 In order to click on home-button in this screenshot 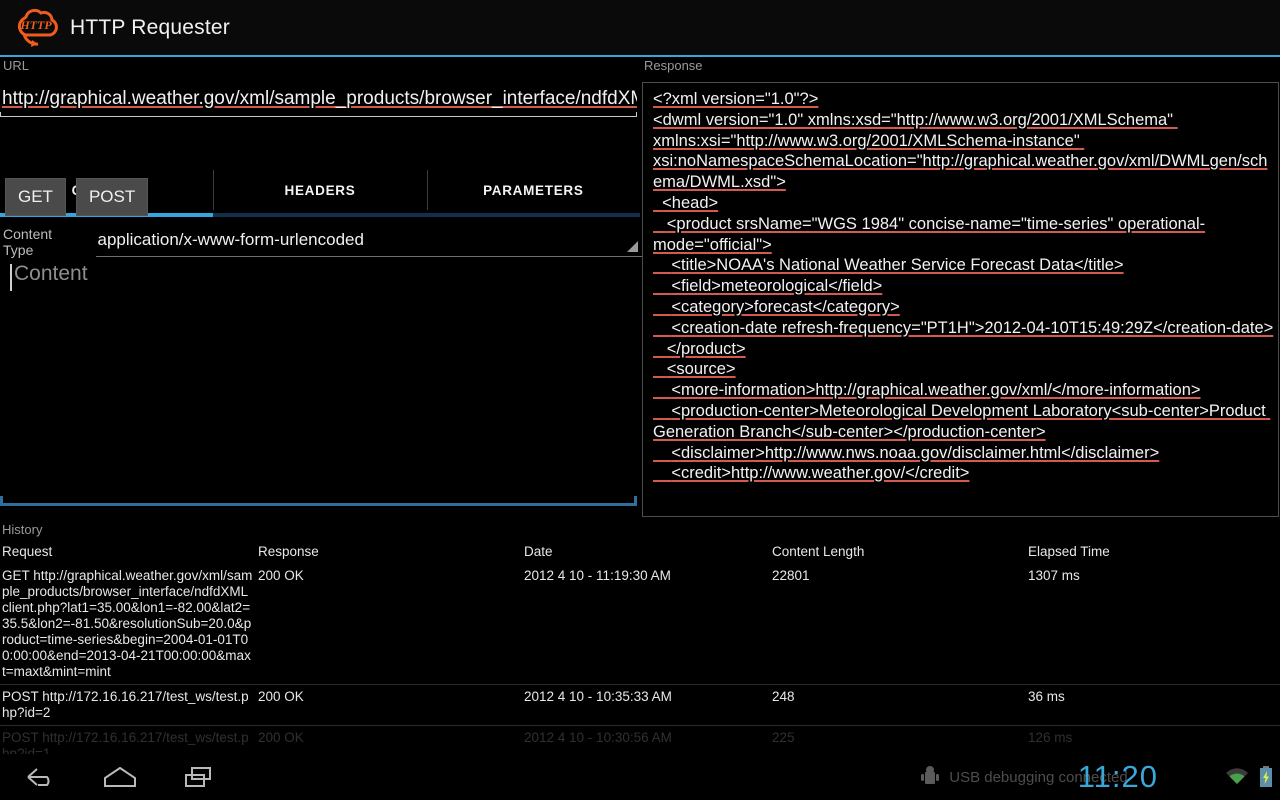, I will do `click(120, 777)`.